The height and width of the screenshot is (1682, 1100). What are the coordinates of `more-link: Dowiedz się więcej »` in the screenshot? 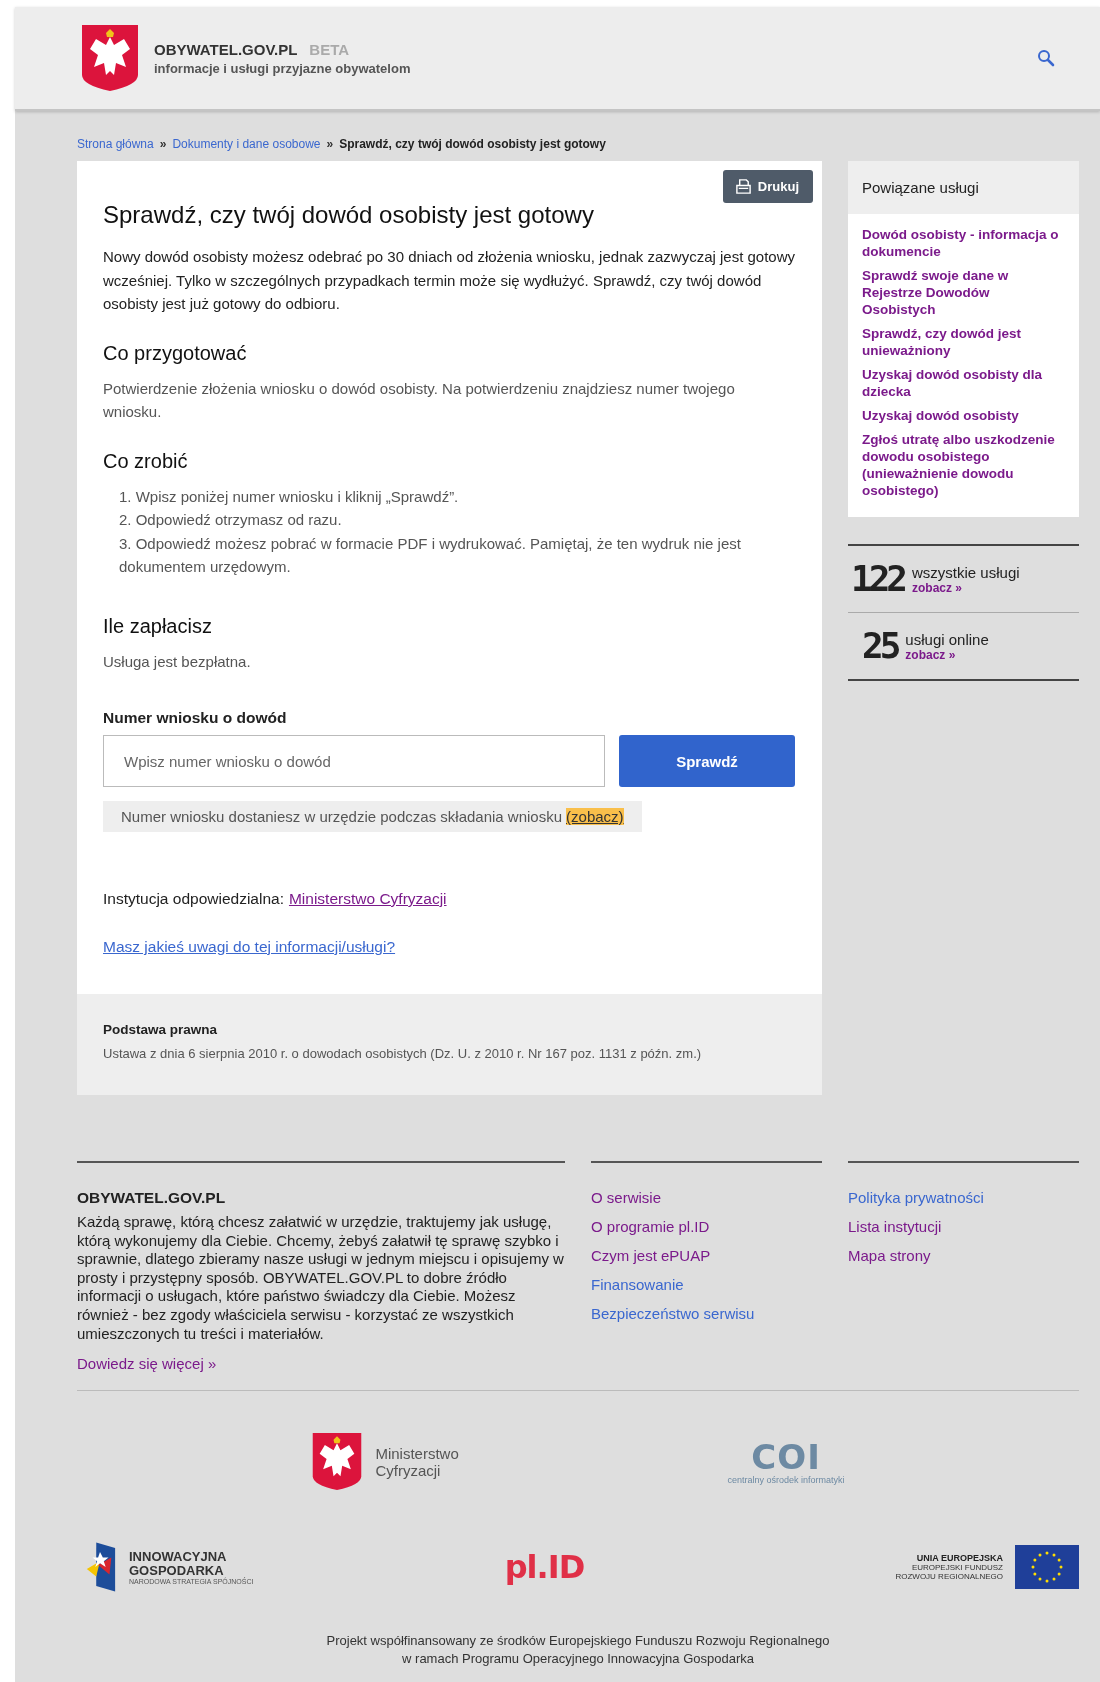 It's located at (321, 1364).